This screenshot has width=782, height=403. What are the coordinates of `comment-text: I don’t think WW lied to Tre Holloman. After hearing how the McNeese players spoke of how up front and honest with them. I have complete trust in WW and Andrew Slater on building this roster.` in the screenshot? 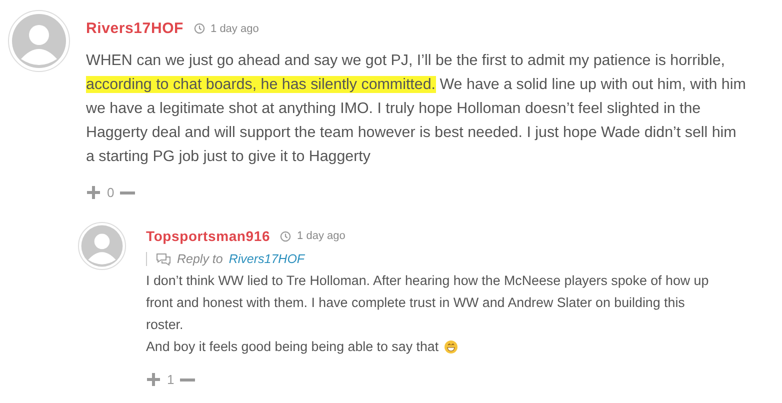 It's located at (428, 303).